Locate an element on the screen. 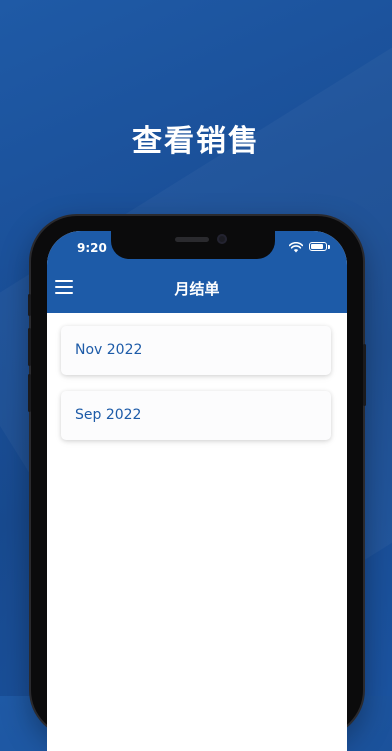 The width and height of the screenshot is (392, 751). phone-volume-up-button is located at coordinates (29, 347).